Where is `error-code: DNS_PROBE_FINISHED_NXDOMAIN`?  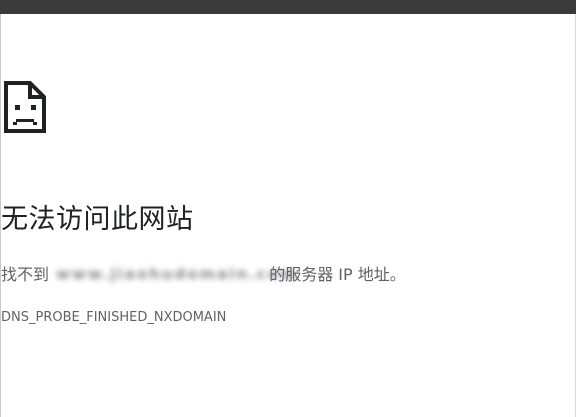 error-code: DNS_PROBE_FINISHED_NXDOMAIN is located at coordinates (114, 317).